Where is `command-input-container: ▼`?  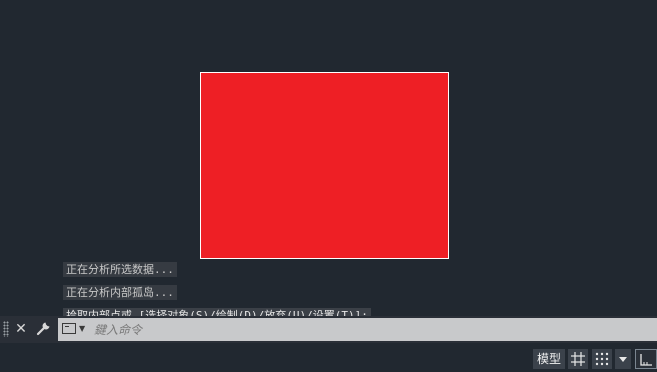 command-input-container: ▼ is located at coordinates (357, 329).